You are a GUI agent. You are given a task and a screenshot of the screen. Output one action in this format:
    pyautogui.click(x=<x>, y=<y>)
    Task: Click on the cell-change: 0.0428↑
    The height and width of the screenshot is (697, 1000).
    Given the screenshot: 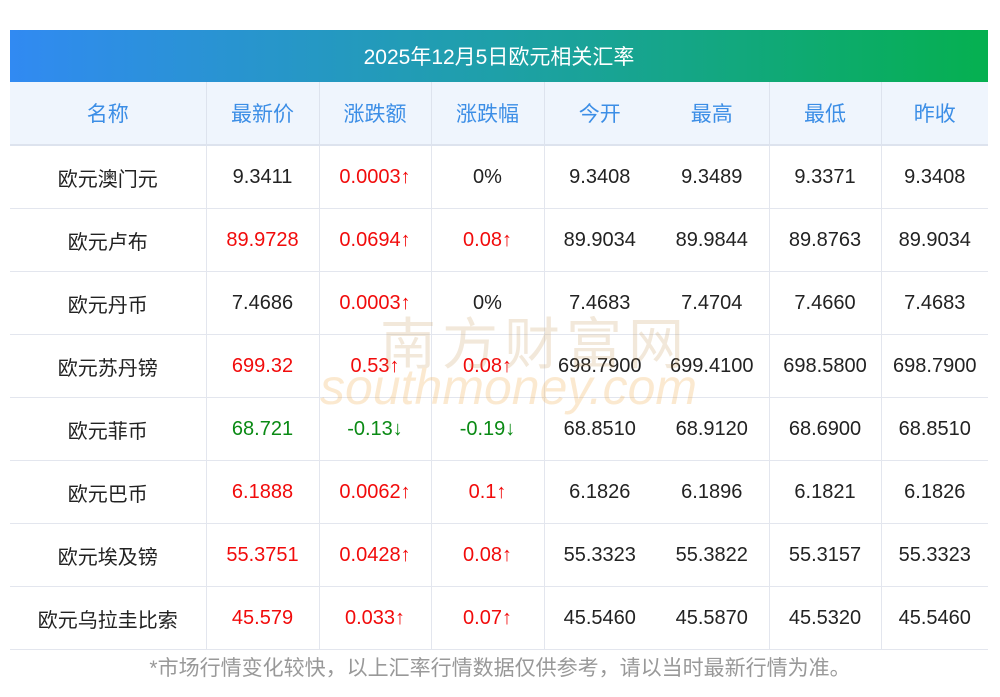 What is the action you would take?
    pyautogui.click(x=374, y=555)
    